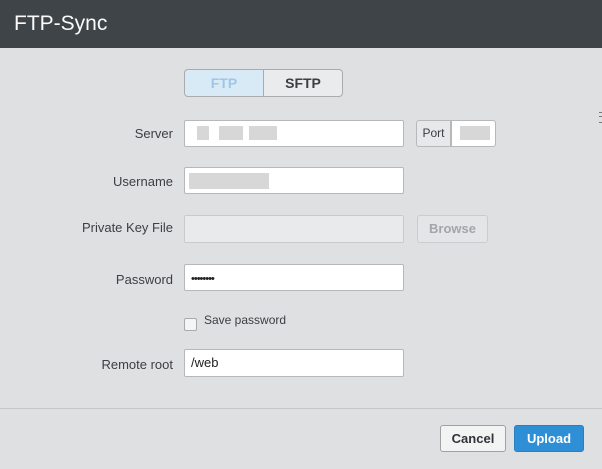  What do you see at coordinates (549, 438) in the screenshot?
I see `upload-button: Upload` at bounding box center [549, 438].